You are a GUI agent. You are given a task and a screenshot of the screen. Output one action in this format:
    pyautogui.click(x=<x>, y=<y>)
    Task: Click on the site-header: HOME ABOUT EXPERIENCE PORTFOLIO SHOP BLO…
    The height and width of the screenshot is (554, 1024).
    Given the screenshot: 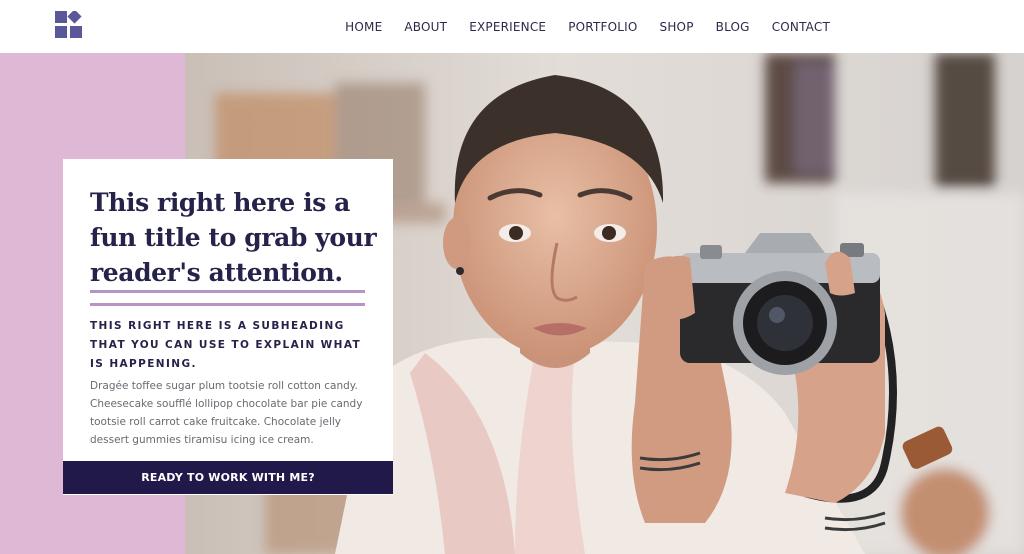 What is the action you would take?
    pyautogui.click(x=512, y=26)
    